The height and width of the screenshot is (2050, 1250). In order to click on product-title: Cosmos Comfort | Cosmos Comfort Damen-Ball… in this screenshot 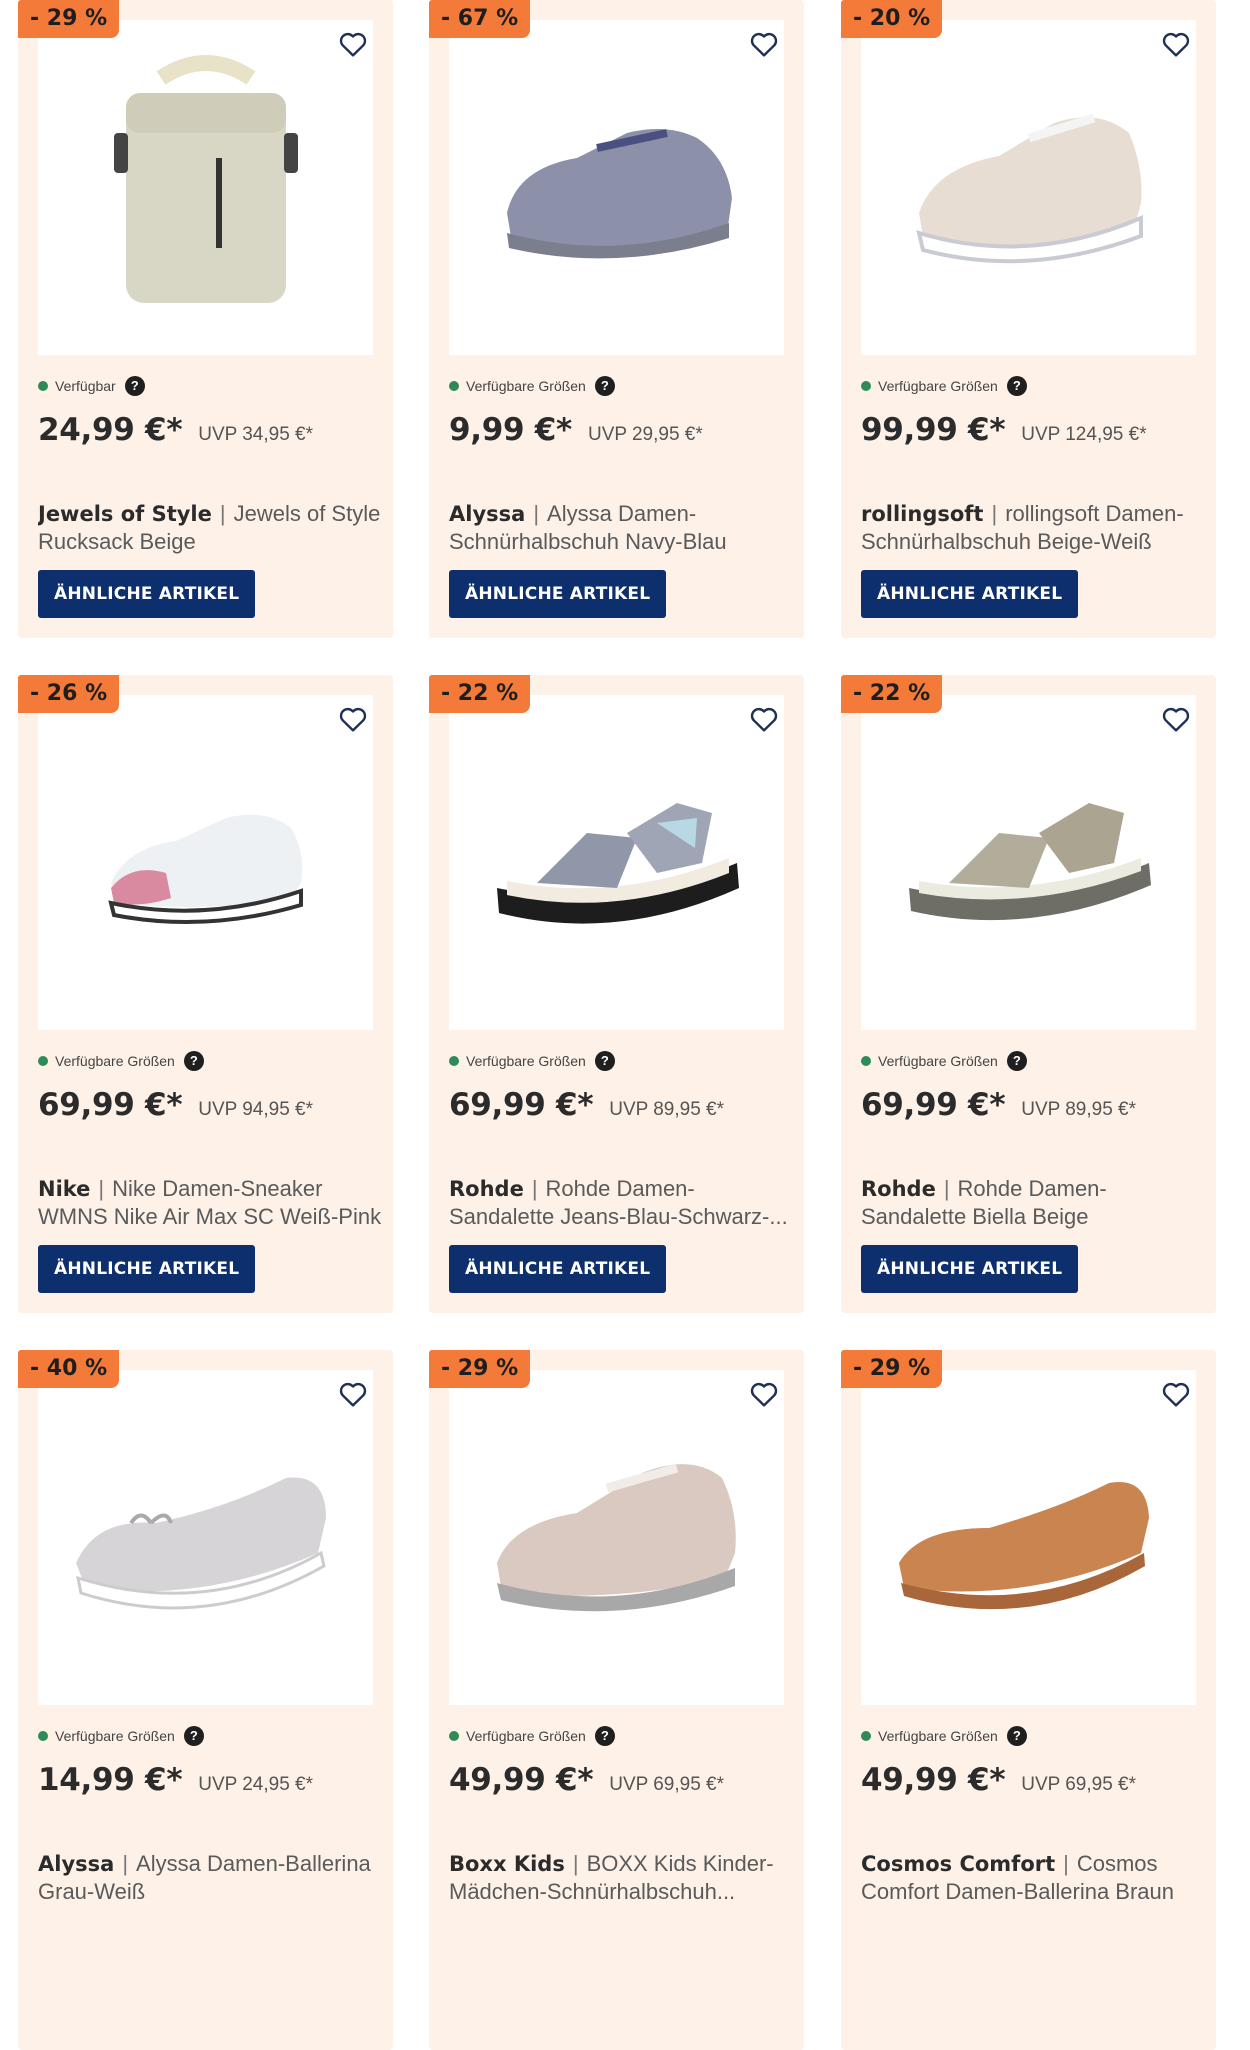, I will do `click(1033, 1877)`.